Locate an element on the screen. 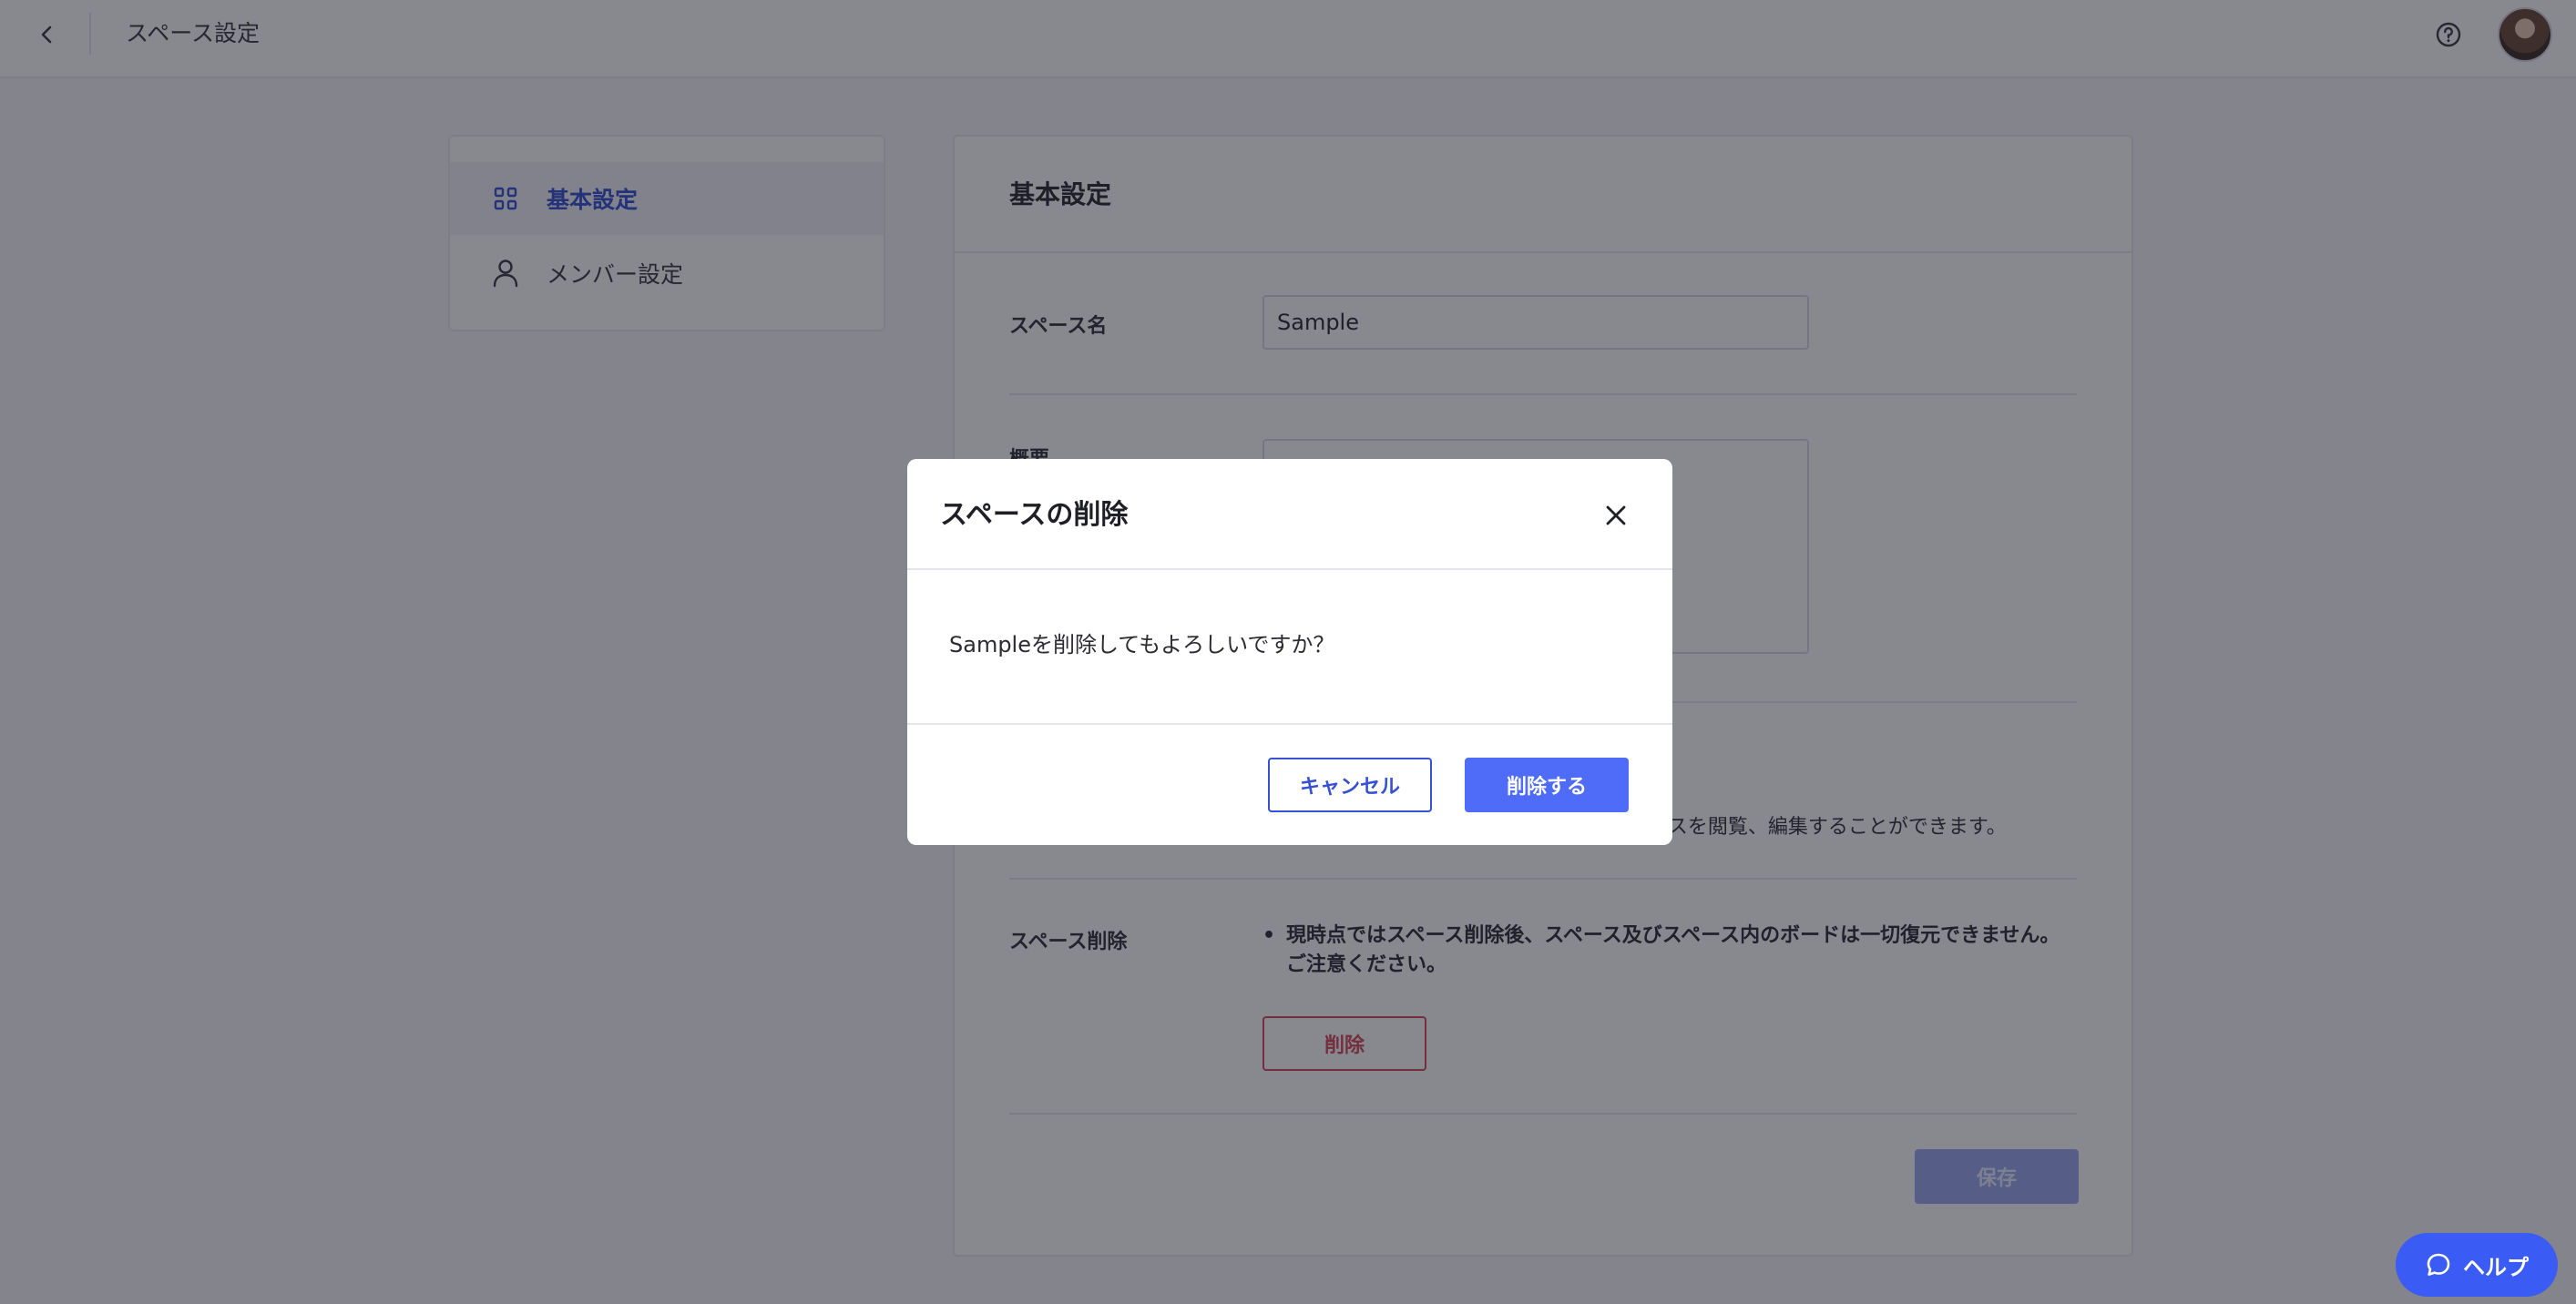 The height and width of the screenshot is (1304, 2576). close-icon is located at coordinates (1616, 515).